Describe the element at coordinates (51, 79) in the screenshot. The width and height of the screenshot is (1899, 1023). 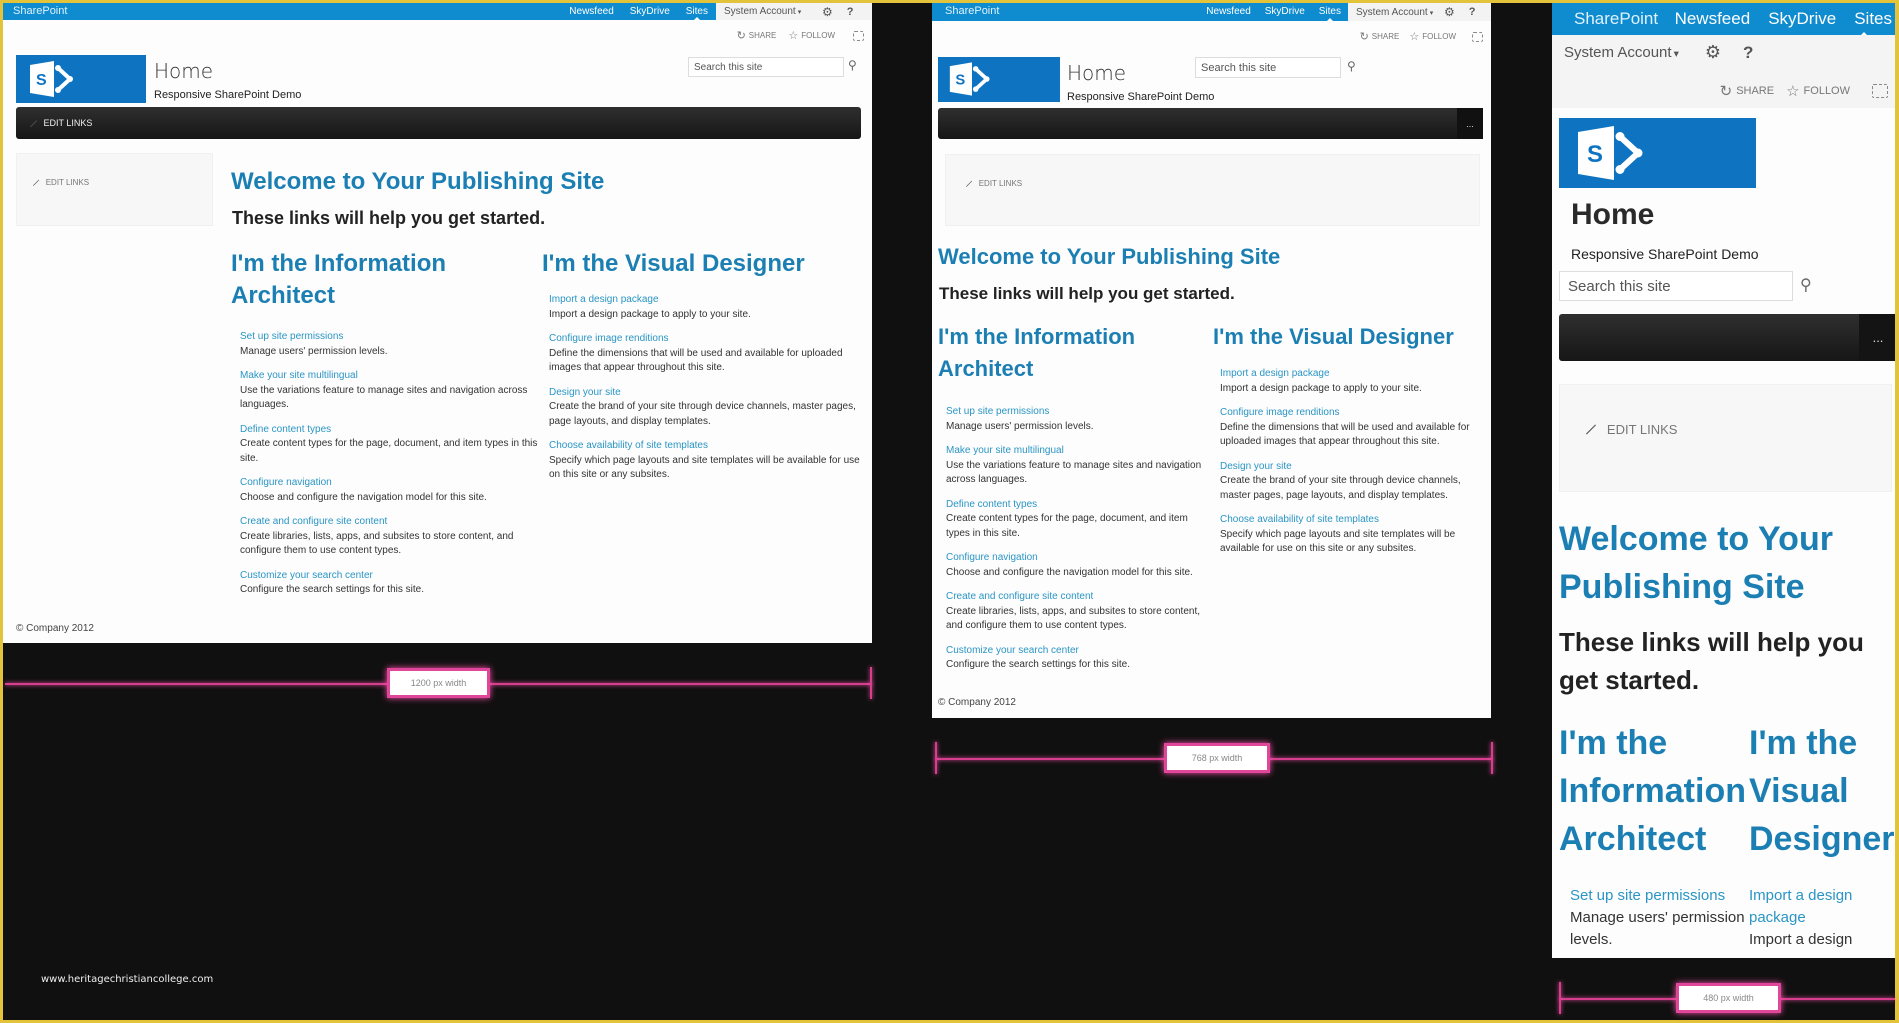
I see `sharepoint-logo-icon: S` at that location.